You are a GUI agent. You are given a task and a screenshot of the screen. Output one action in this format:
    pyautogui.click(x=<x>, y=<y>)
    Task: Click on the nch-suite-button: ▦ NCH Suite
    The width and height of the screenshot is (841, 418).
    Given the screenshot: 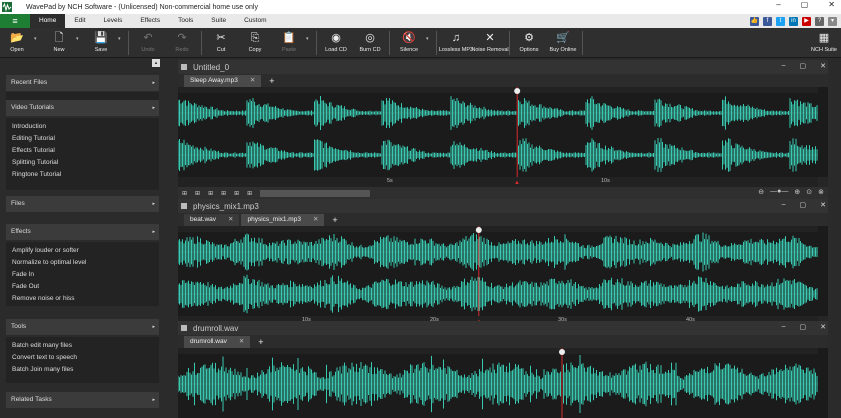 What is the action you would take?
    pyautogui.click(x=824, y=43)
    